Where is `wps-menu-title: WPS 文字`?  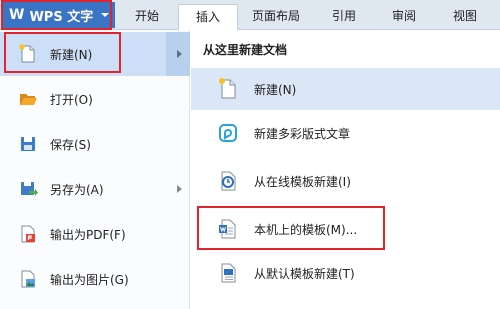
wps-menu-title: WPS 文字 is located at coordinates (61, 17).